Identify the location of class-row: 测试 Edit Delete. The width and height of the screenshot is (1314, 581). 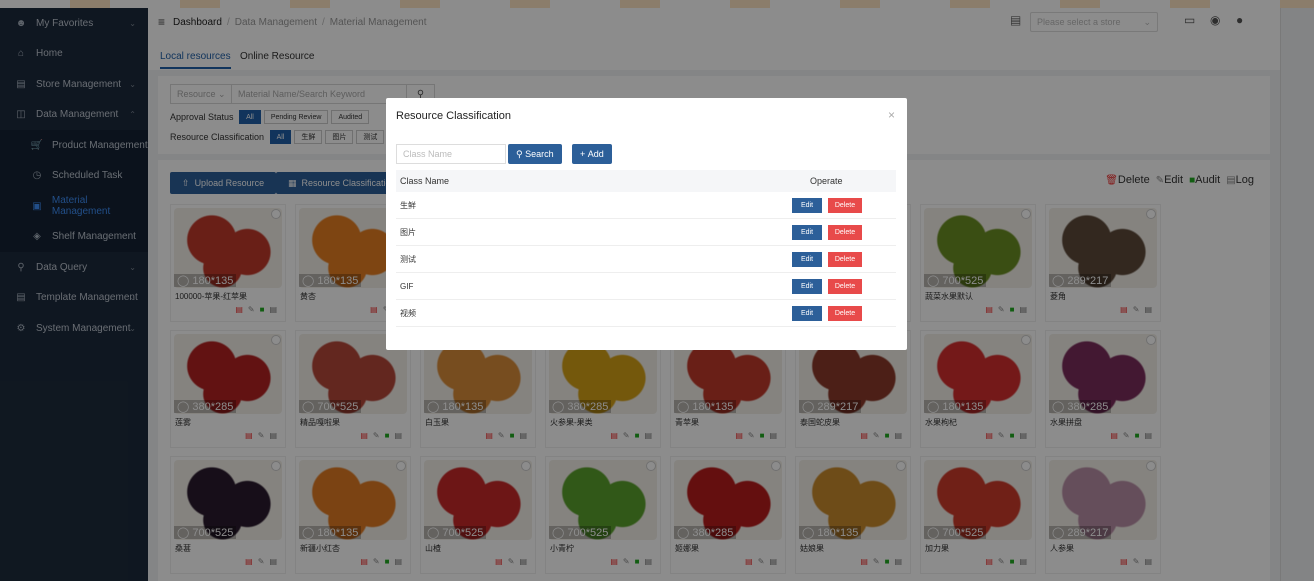
(646, 259).